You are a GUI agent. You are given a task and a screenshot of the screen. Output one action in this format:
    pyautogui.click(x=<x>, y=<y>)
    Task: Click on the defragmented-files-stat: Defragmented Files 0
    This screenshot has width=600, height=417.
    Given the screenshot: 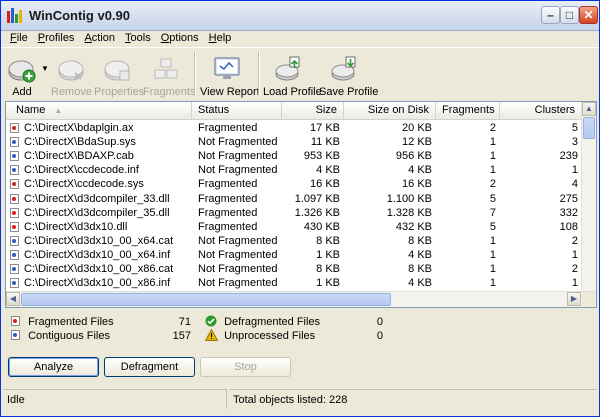 What is the action you would take?
    pyautogui.click(x=294, y=322)
    